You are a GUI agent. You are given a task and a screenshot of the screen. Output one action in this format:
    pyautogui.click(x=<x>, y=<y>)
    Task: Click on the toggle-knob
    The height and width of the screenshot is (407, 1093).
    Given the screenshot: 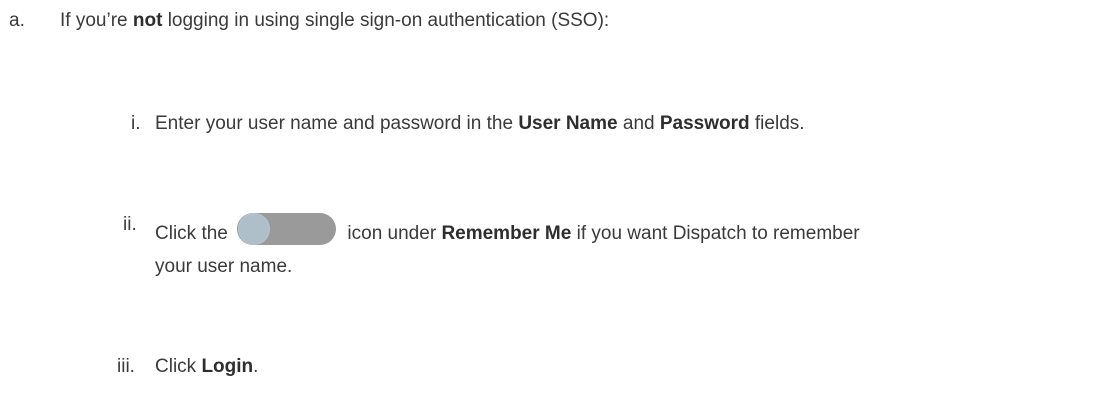 What is the action you would take?
    pyautogui.click(x=254, y=229)
    